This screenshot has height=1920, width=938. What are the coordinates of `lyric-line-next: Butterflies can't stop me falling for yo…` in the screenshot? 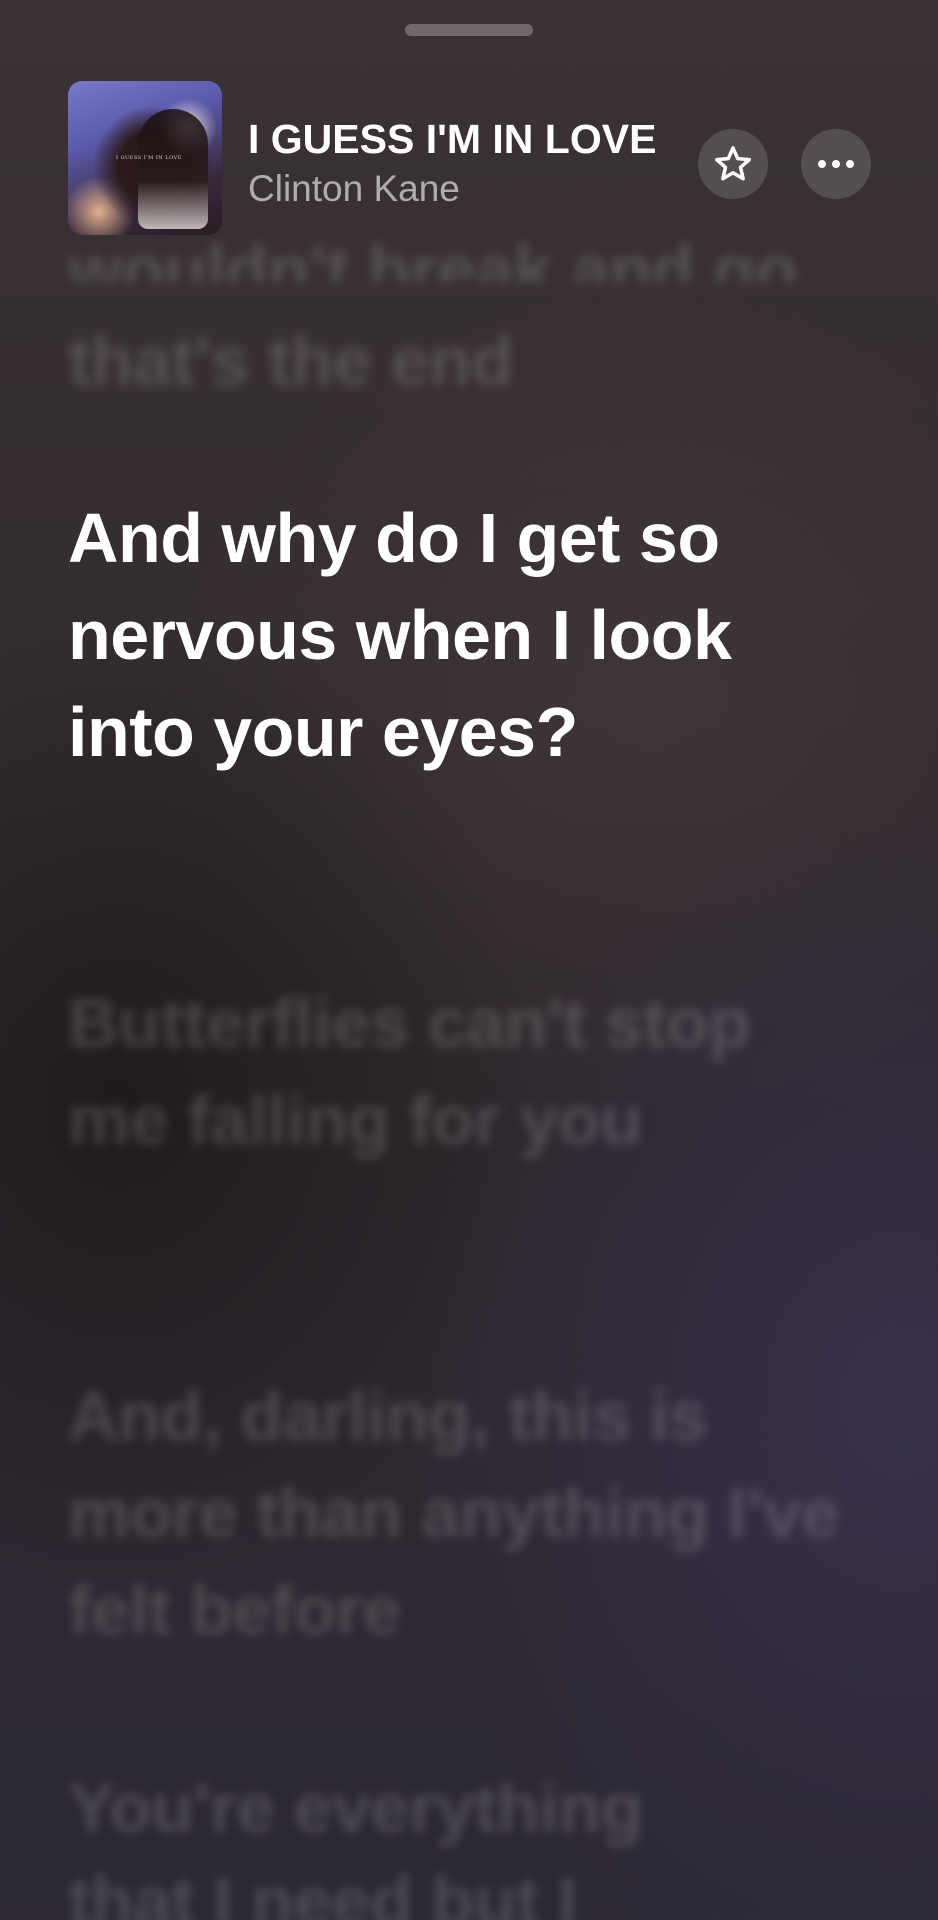 It's located at (468, 1072).